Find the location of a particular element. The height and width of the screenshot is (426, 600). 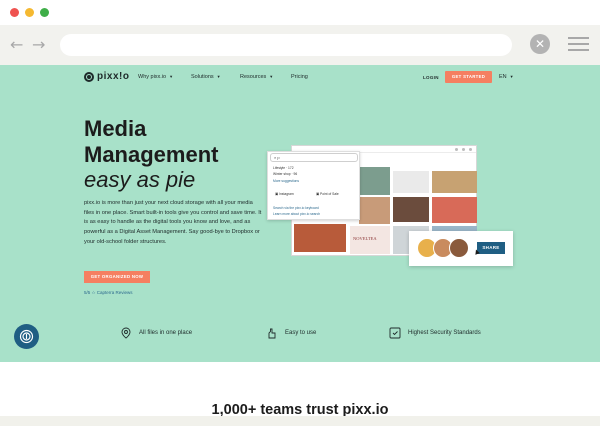

chip-label: Point of Sale is located at coordinates (329, 194).